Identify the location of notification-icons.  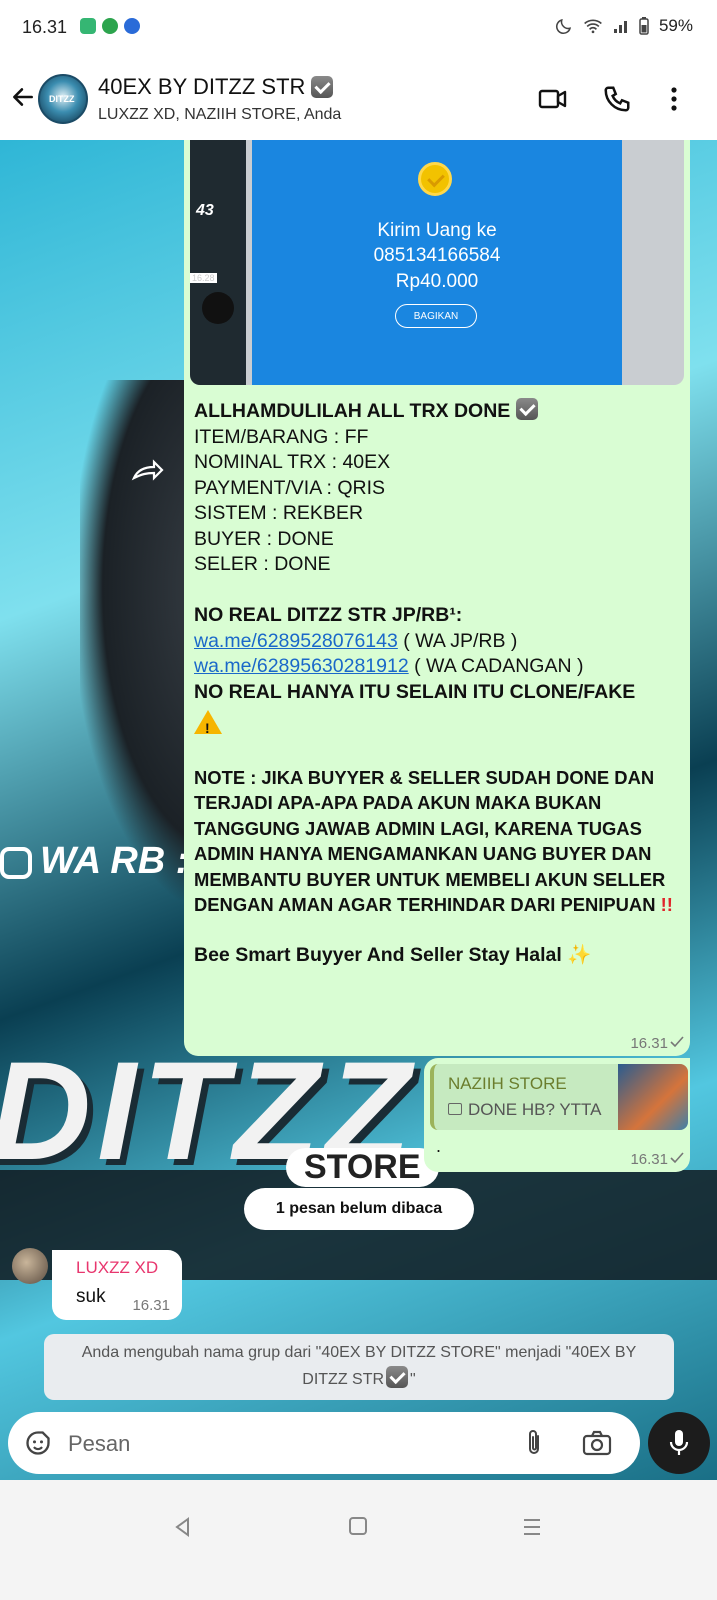
(110, 26).